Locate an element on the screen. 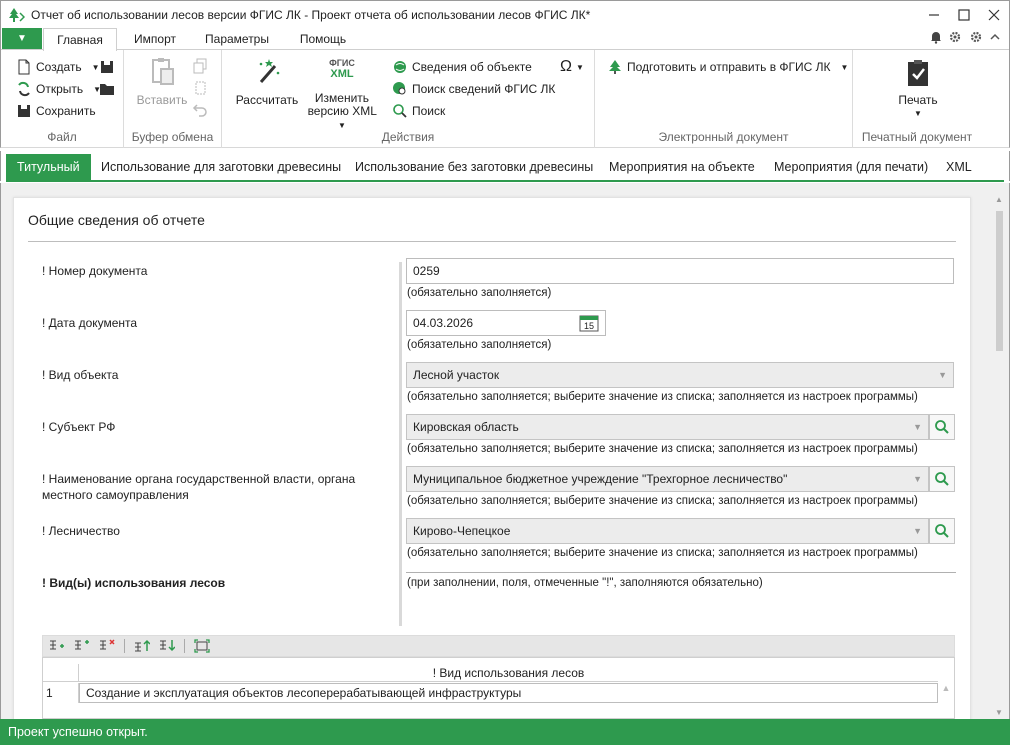  scroll-thumb is located at coordinates (999, 281).